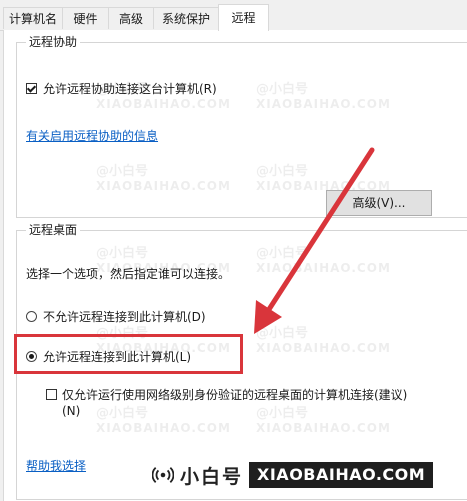  Describe the element at coordinates (31, 316) in the screenshot. I see `deny-remote-connections-radio` at that location.